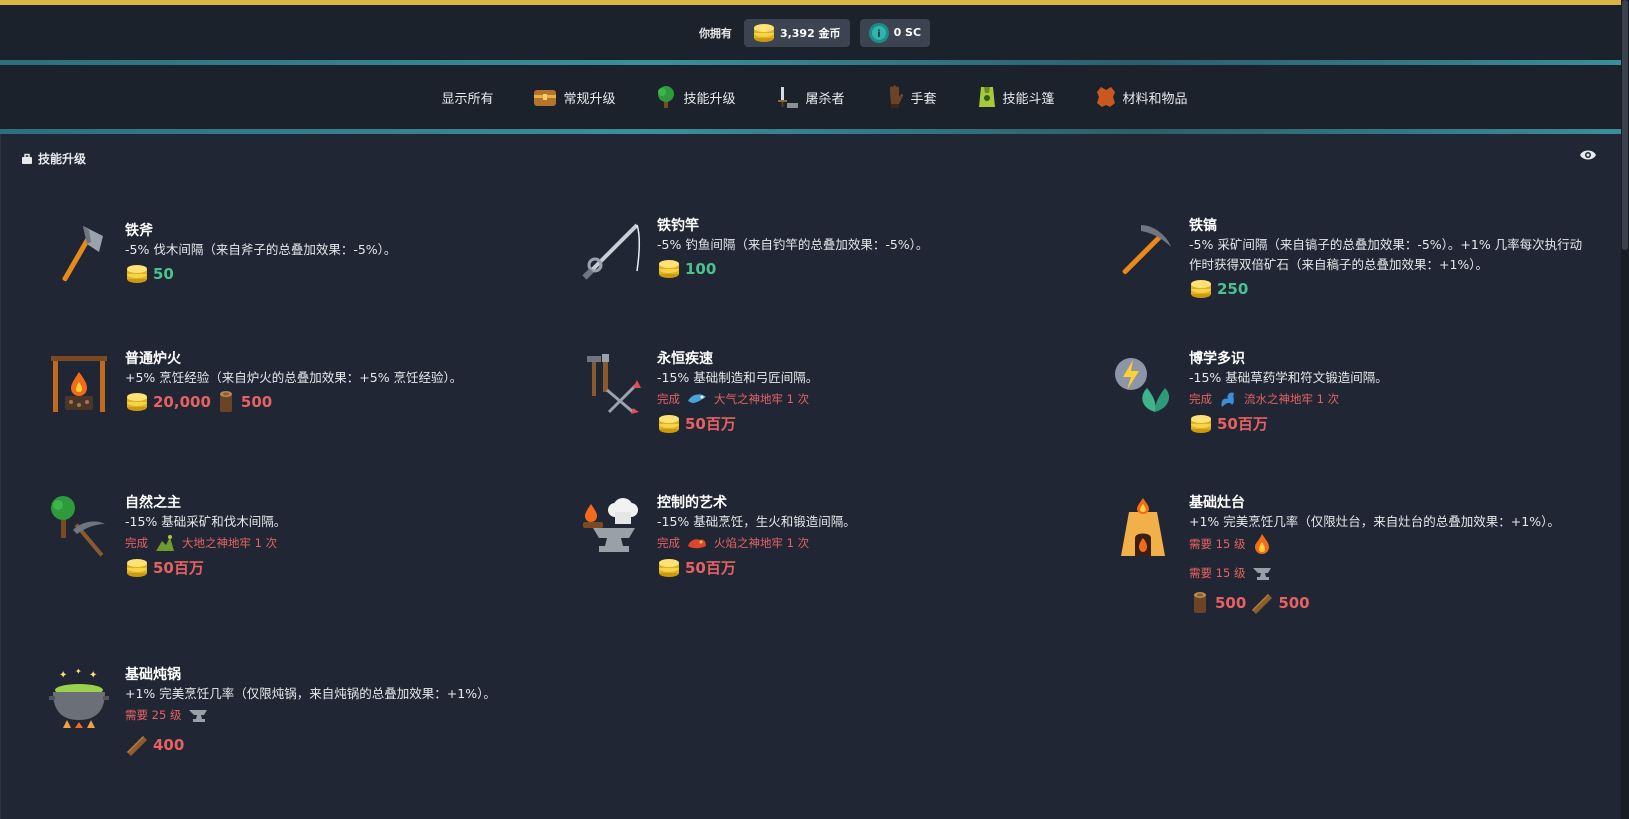 The image size is (1629, 819). I want to click on tab-skill-capes: 技能斗篷, so click(1016, 97).